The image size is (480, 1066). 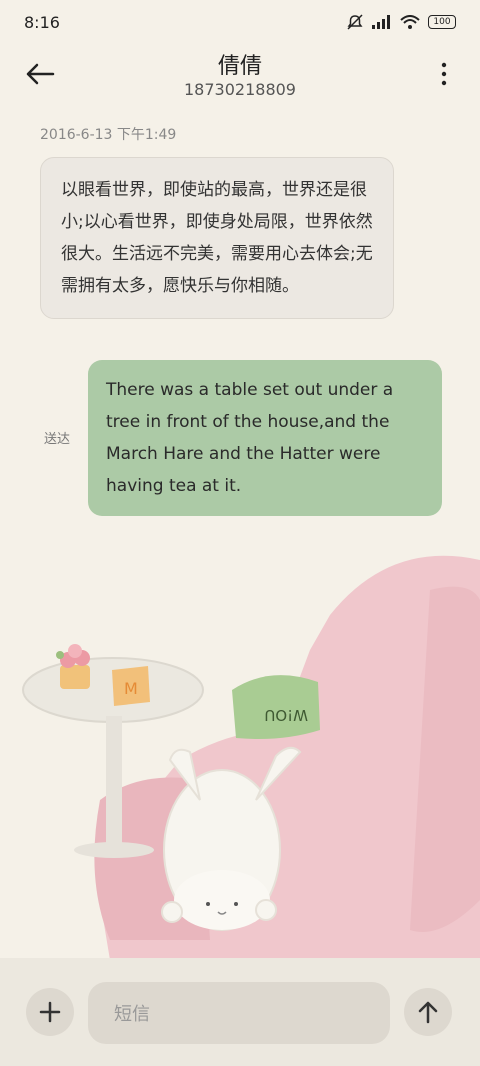 I want to click on send-button, so click(x=428, y=1012).